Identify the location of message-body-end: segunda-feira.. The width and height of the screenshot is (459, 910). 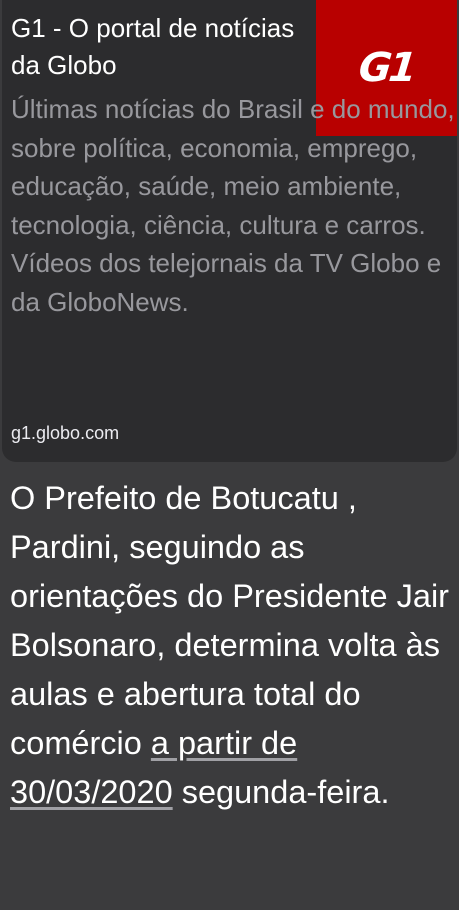
(281, 792).